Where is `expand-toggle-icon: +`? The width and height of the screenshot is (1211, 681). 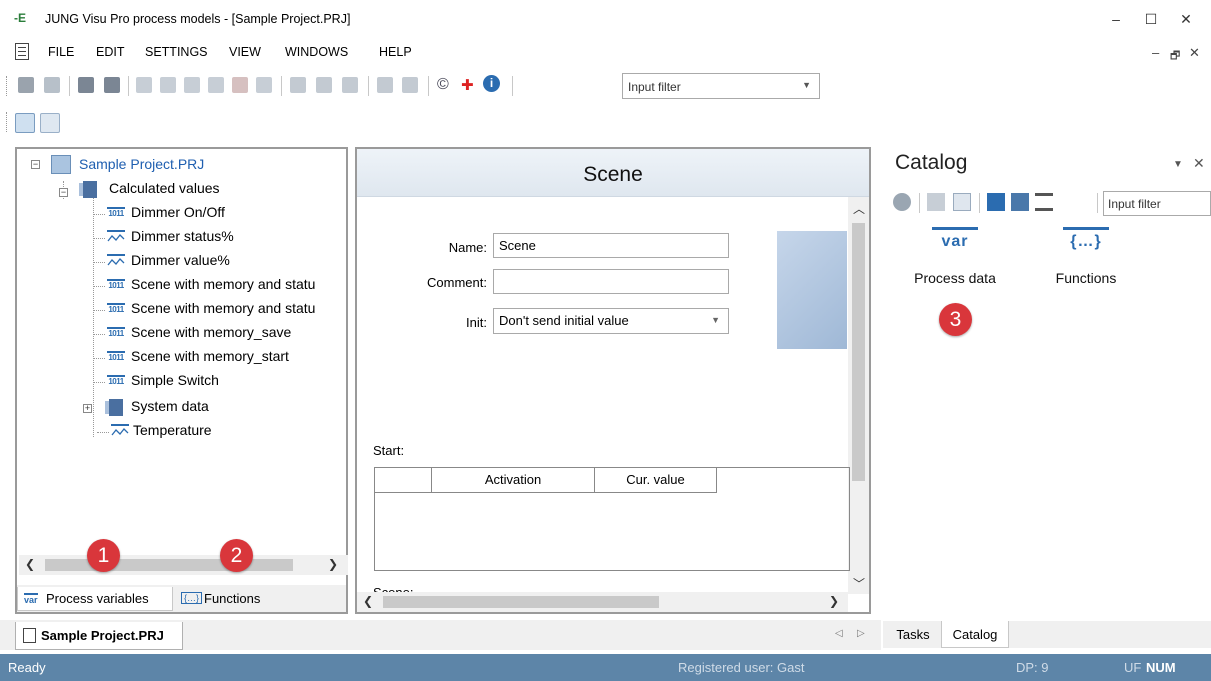
expand-toggle-icon: + is located at coordinates (87, 408).